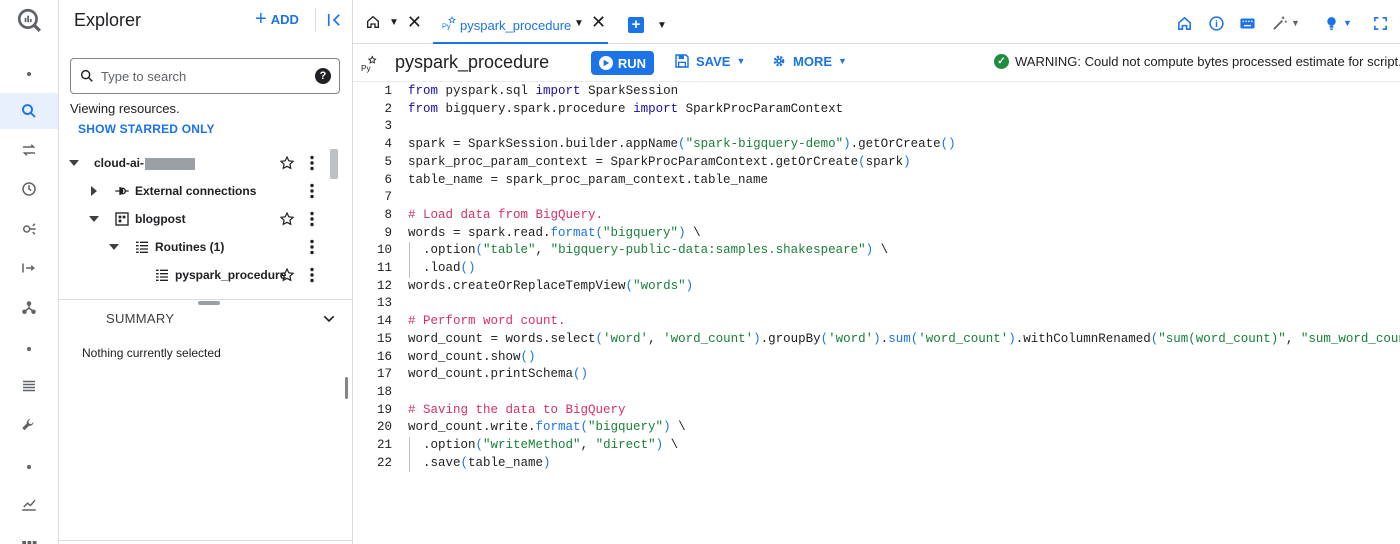 This screenshot has height=544, width=1400. Describe the element at coordinates (388, 232) in the screenshot. I see `line-number: 9` at that location.